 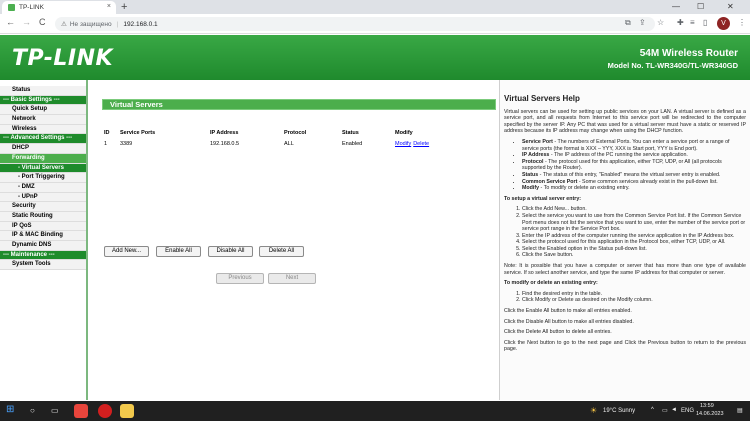 I want to click on maximize-button: ☐, so click(x=700, y=7).